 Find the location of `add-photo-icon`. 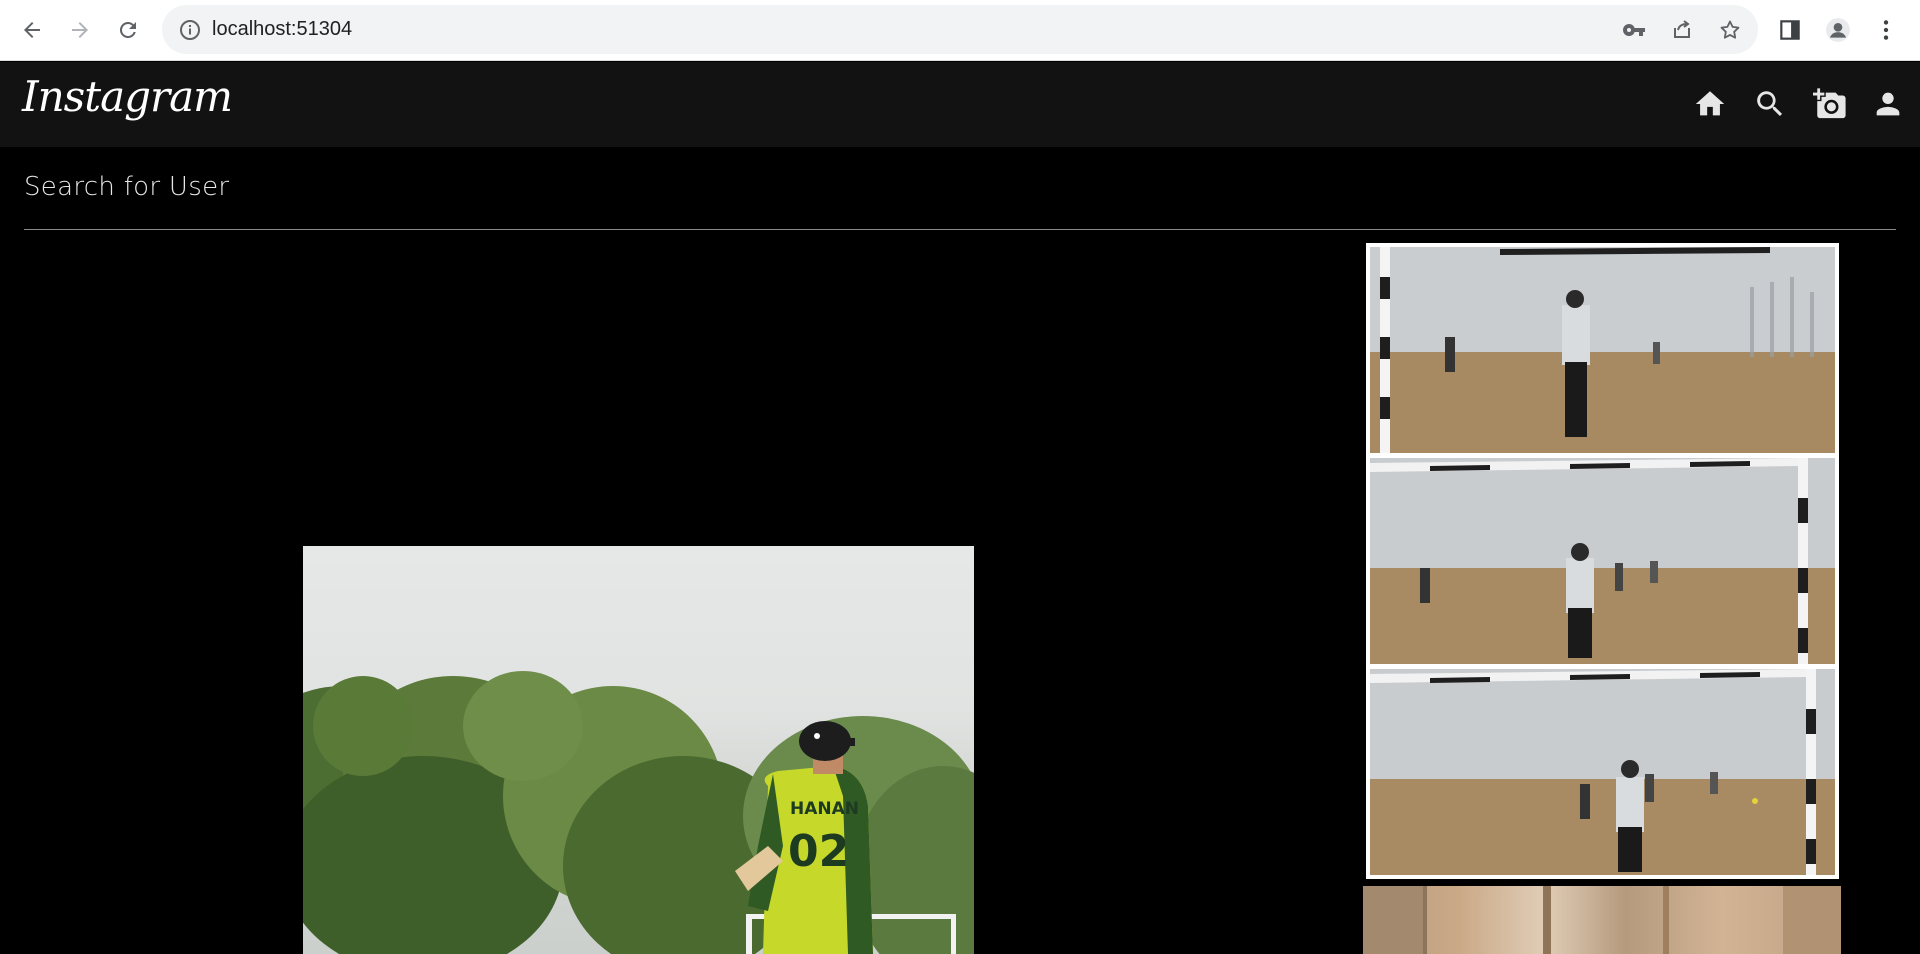

add-photo-icon is located at coordinates (1829, 103).